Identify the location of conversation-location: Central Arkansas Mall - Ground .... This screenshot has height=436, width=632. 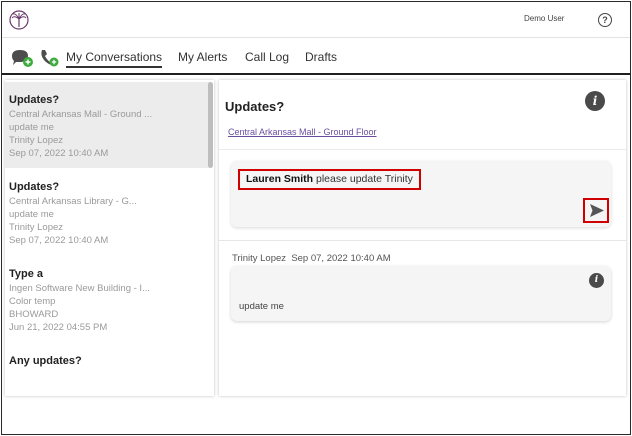
(81, 114).